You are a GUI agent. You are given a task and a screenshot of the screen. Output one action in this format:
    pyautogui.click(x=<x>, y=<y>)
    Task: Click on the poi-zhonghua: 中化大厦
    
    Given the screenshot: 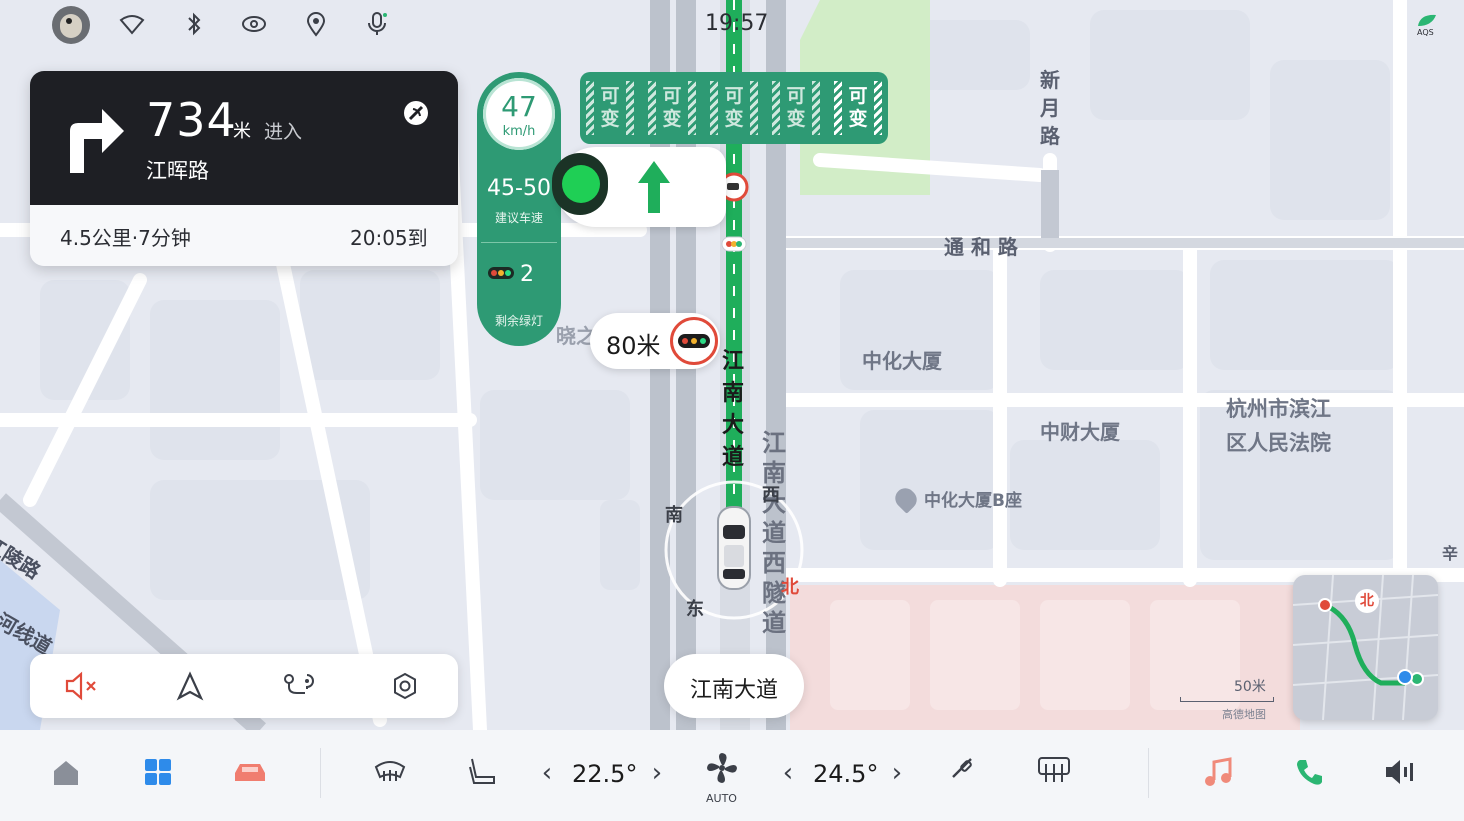 What is the action you would take?
    pyautogui.click(x=902, y=359)
    